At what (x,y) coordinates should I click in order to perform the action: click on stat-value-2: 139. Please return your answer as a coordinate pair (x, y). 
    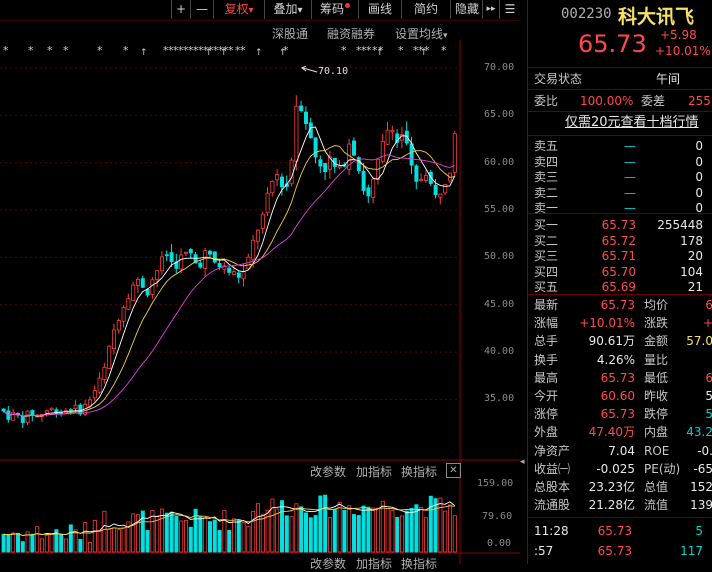
    Looking at the image, I should click on (701, 505).